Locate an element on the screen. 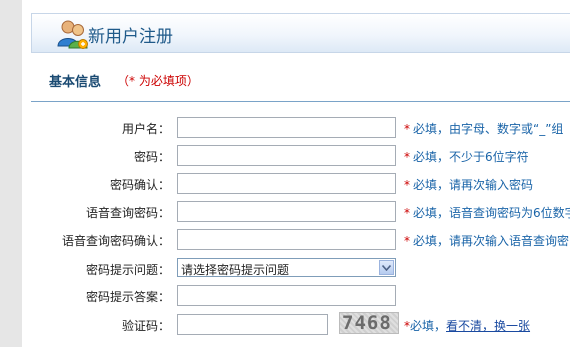  password-confirm-hint-text: 必填，请再次输入密码 is located at coordinates (473, 185).